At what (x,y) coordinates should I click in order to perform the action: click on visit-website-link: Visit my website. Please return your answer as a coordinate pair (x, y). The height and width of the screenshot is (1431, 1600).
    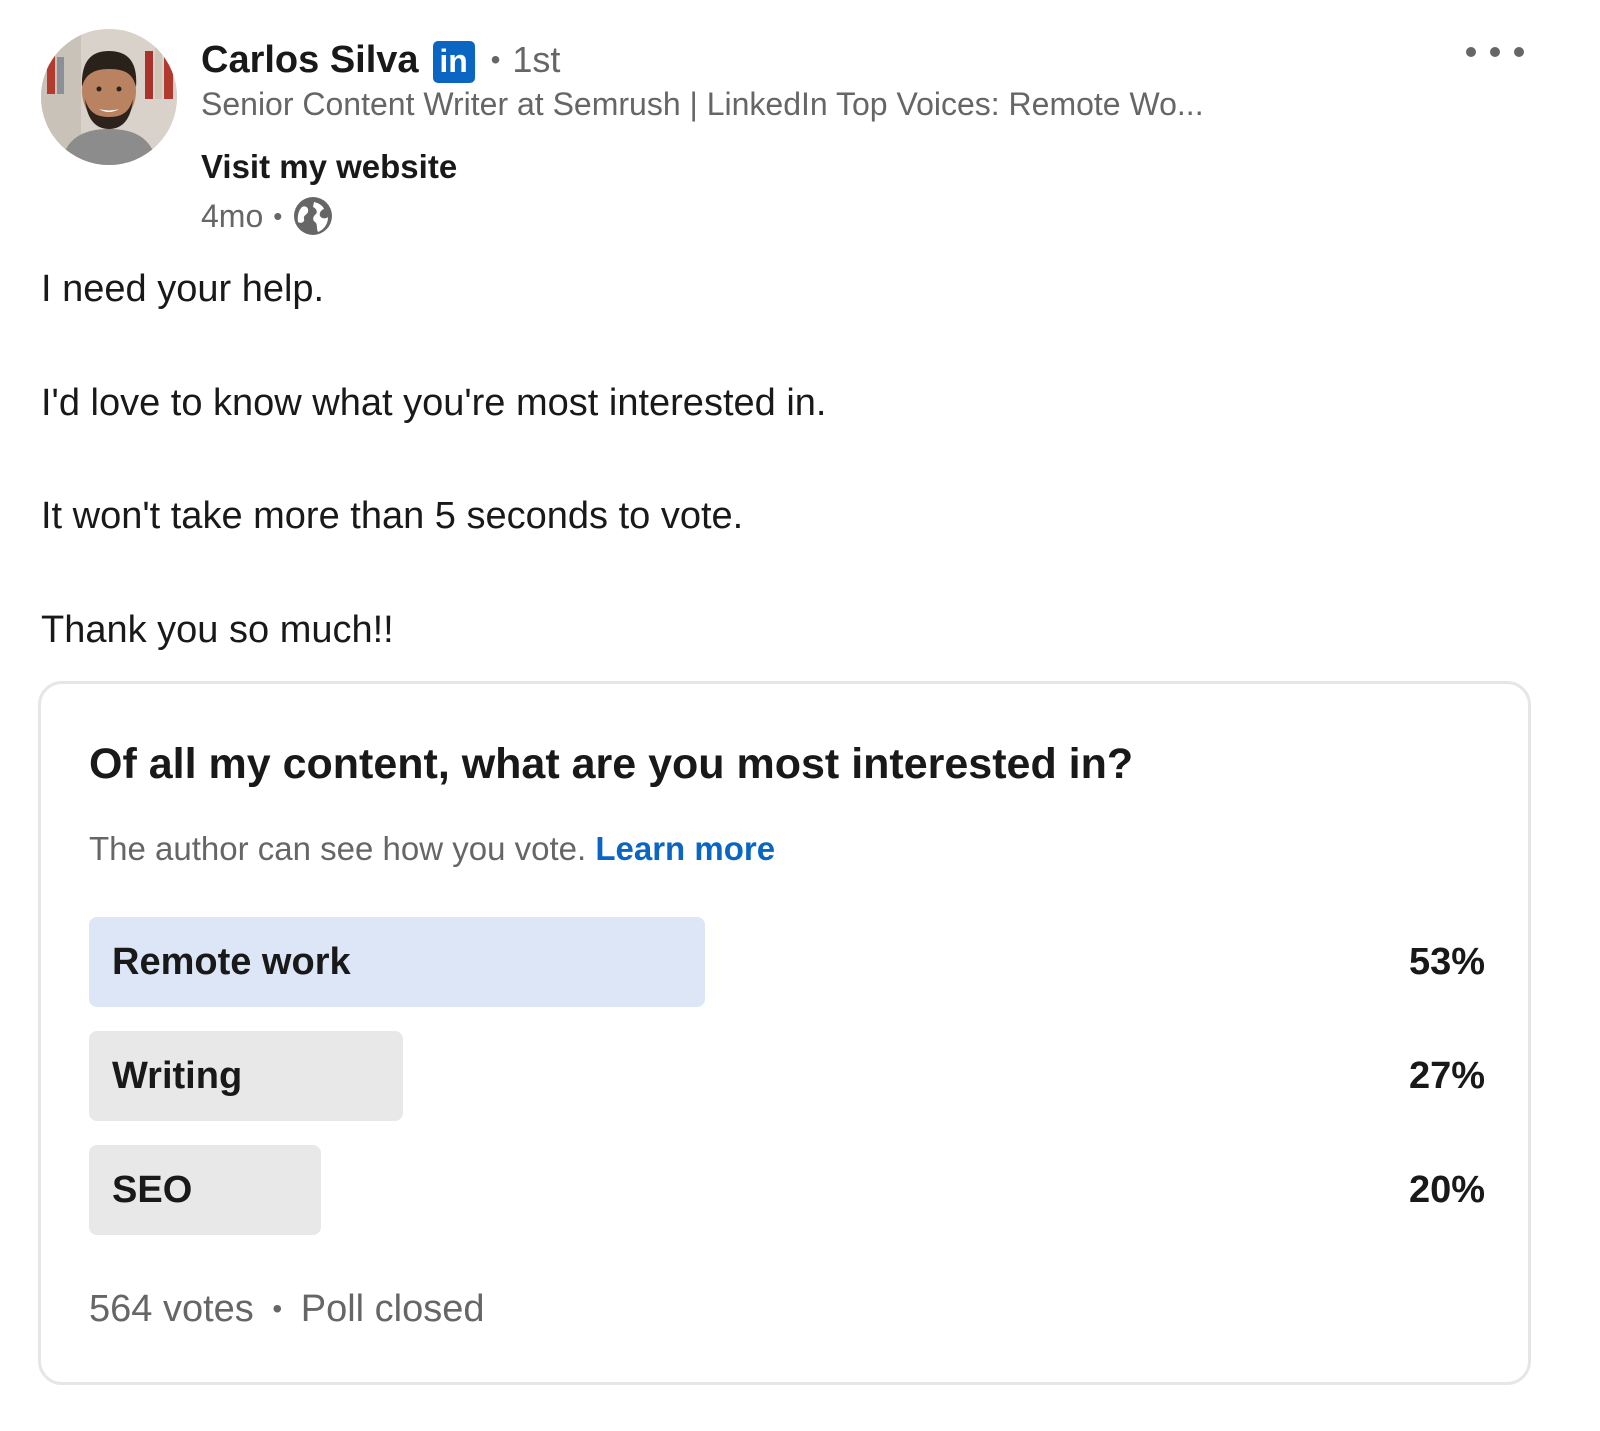
    Looking at the image, I should click on (329, 167).